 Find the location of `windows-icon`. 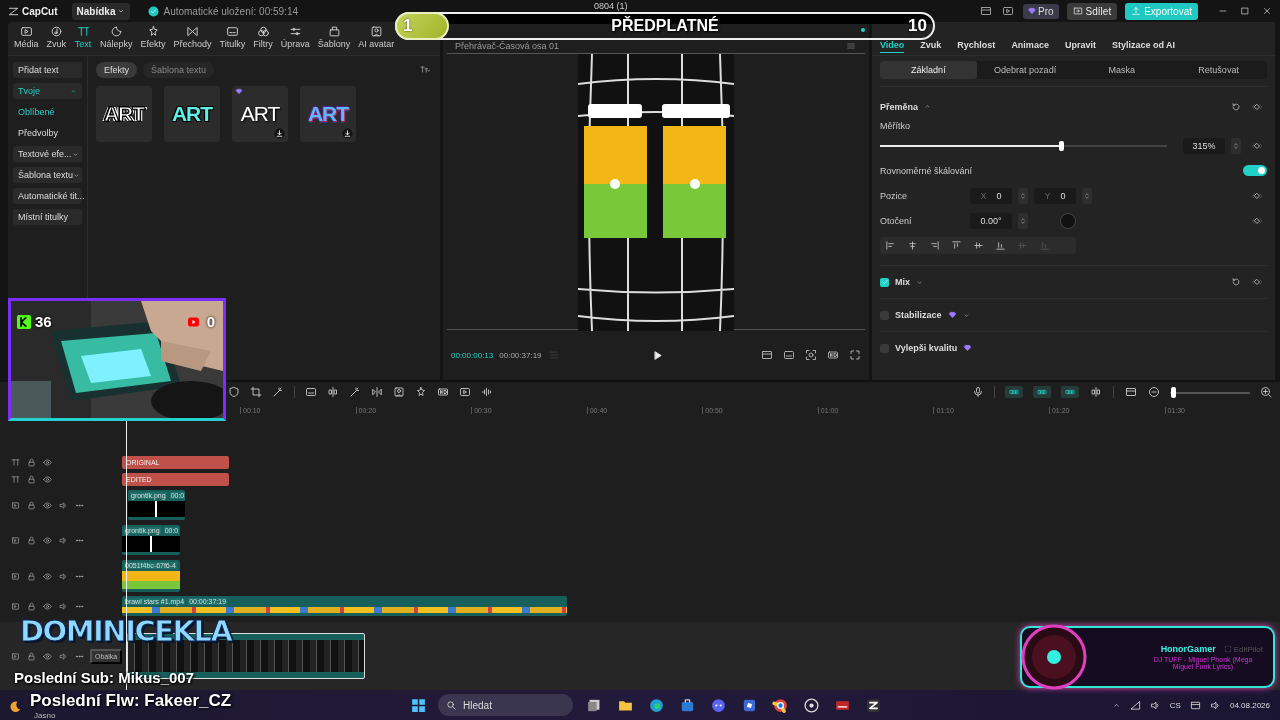

windows-icon is located at coordinates (418, 705).